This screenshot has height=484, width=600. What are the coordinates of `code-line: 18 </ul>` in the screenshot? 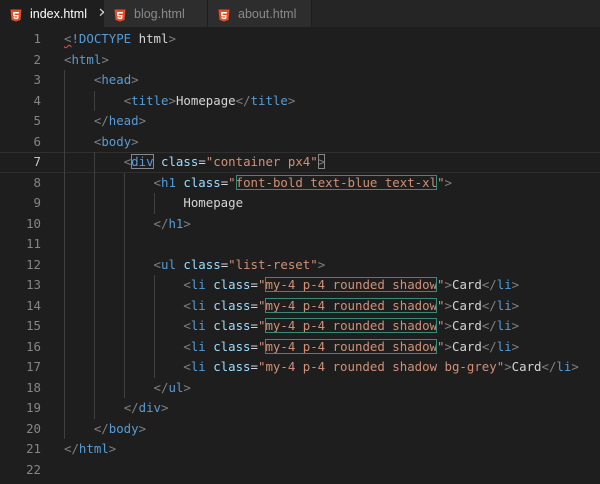 It's located at (300, 388).